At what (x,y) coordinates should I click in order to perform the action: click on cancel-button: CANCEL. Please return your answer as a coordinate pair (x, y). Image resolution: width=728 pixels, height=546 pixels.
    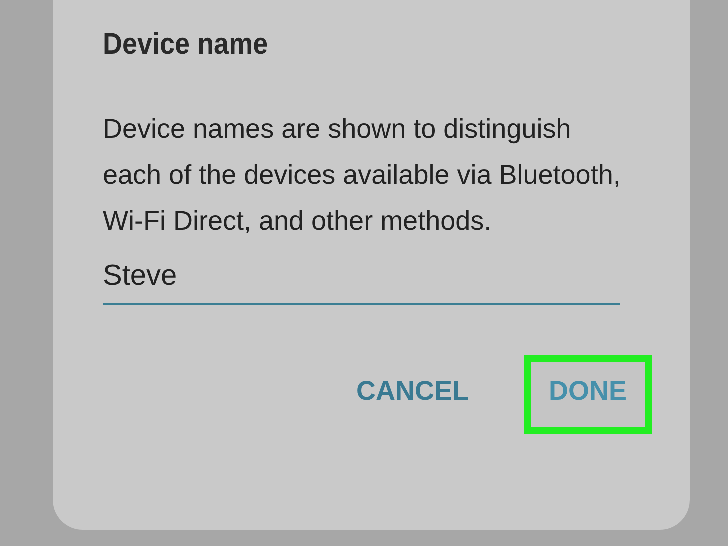
    Looking at the image, I should click on (412, 394).